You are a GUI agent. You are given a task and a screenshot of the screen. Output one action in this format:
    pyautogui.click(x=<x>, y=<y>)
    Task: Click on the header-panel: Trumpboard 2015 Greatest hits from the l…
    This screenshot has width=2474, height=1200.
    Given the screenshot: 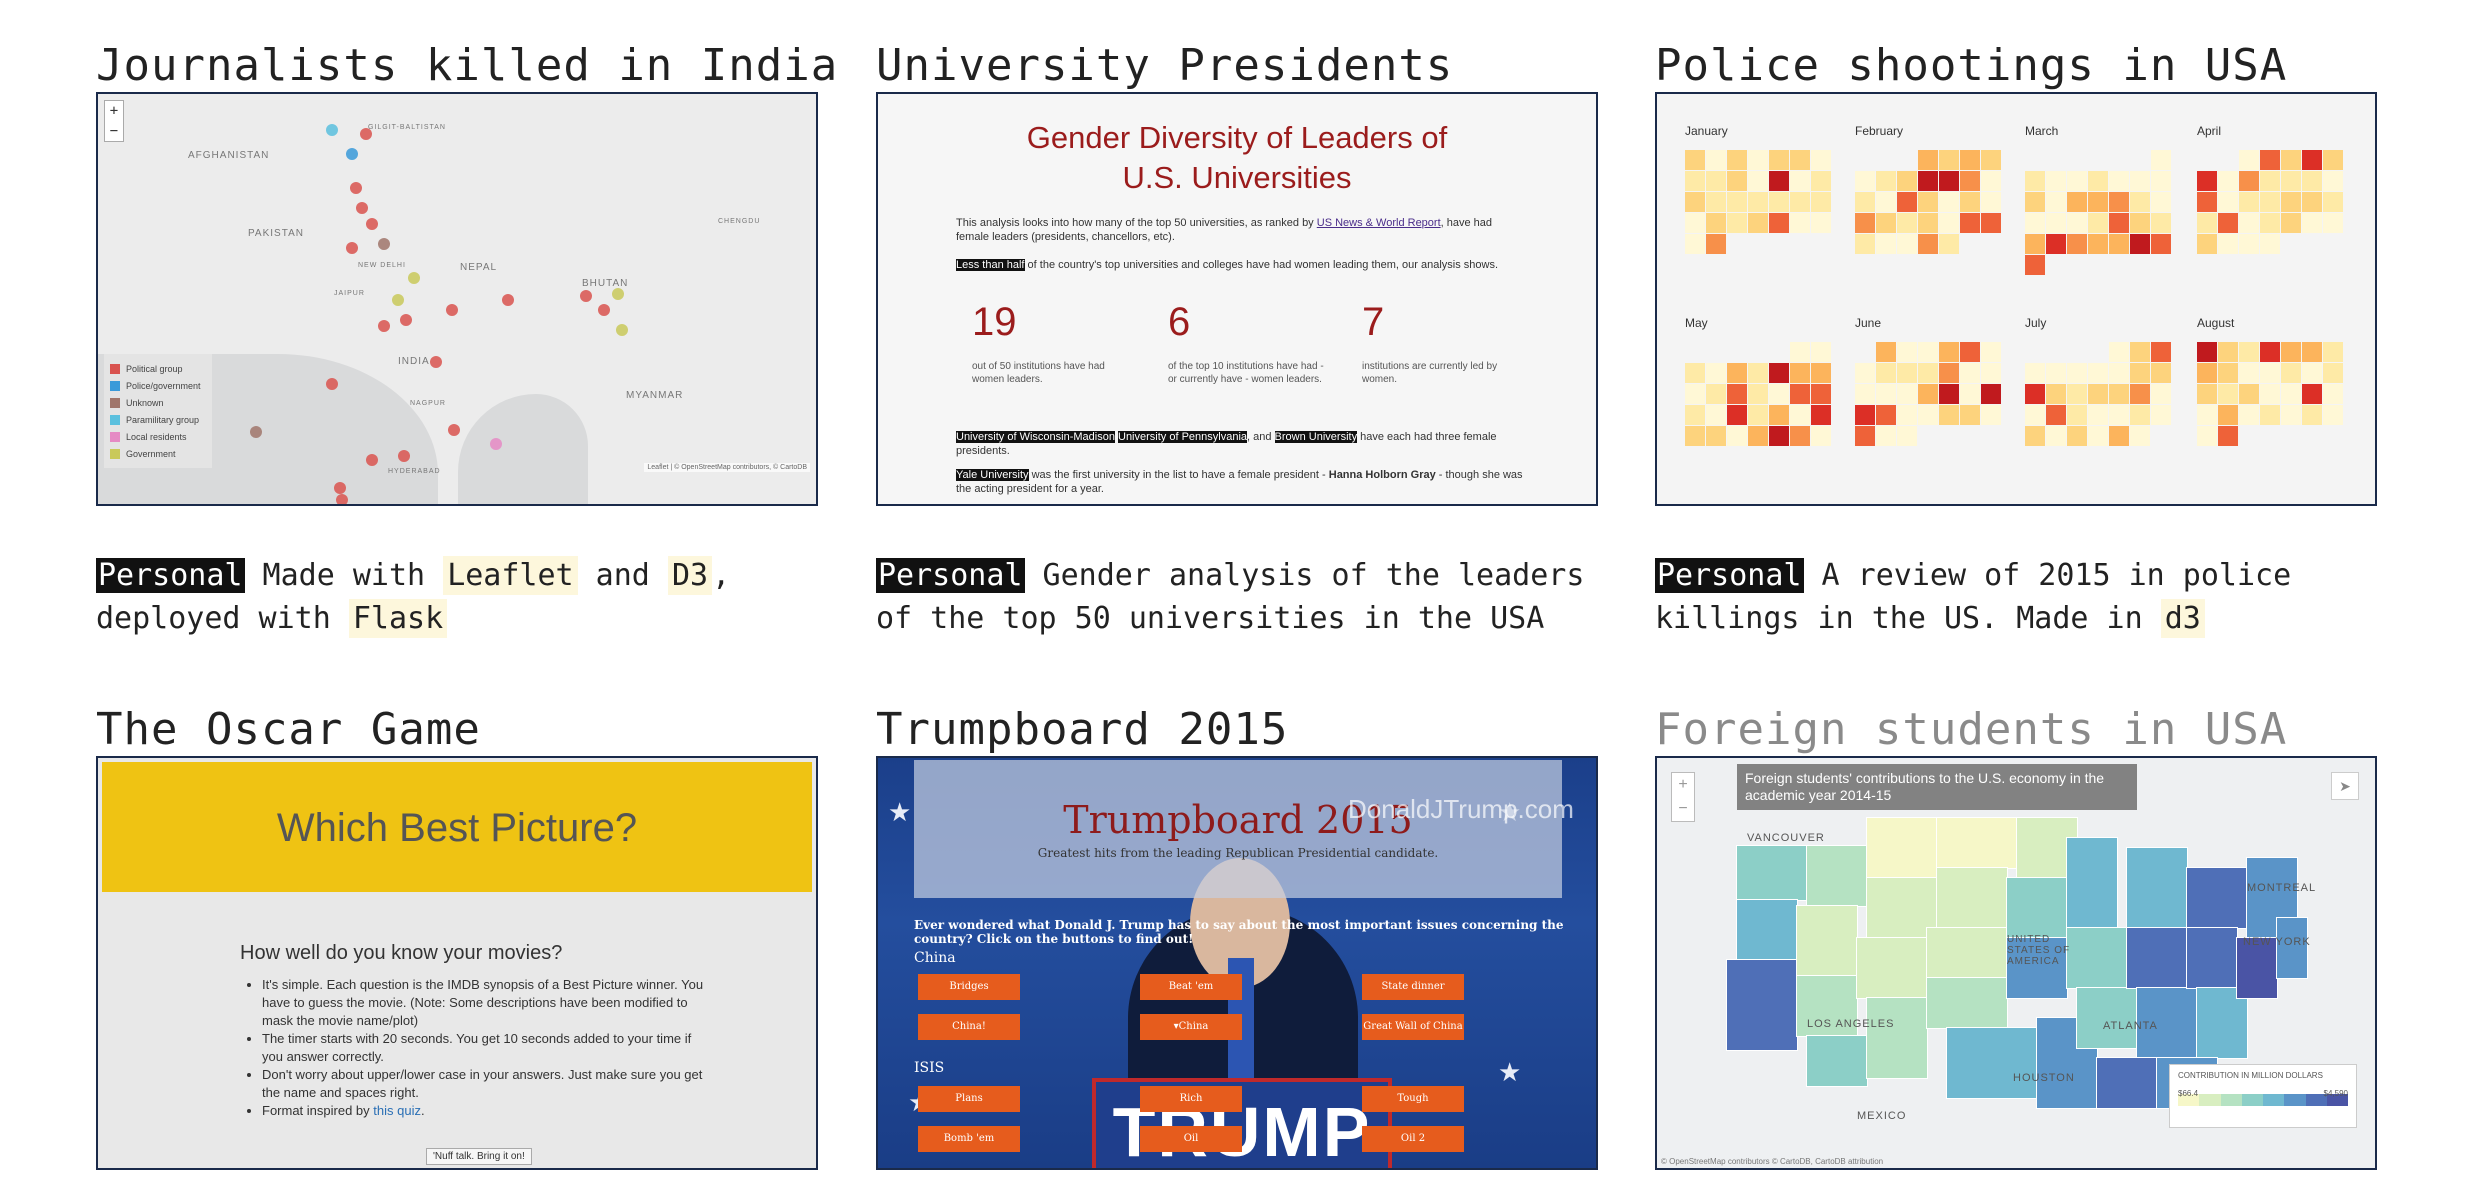 What is the action you would take?
    pyautogui.click(x=1238, y=829)
    